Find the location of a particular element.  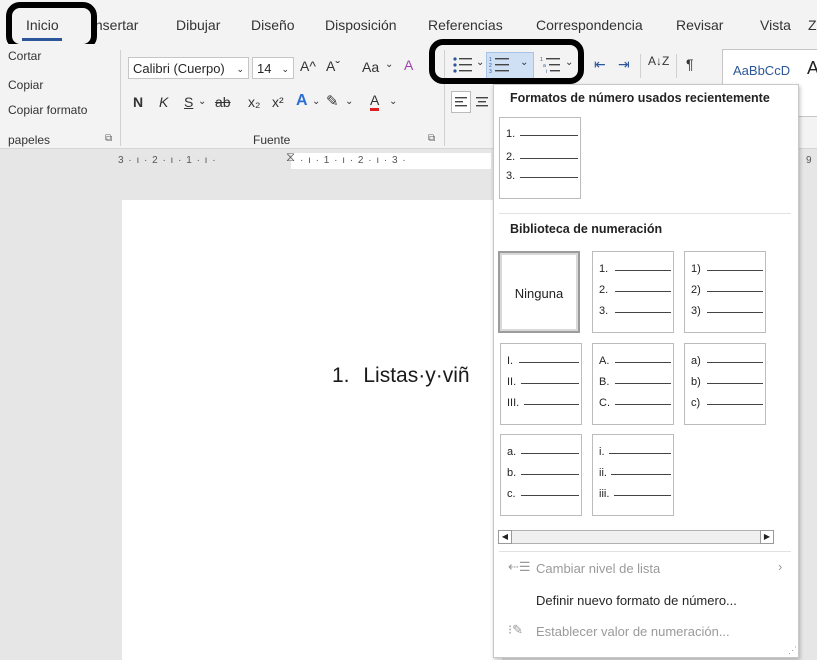

ruler-right-marks: · ı · 1 · ı · 2 · ı · 3 · is located at coordinates (353, 160).